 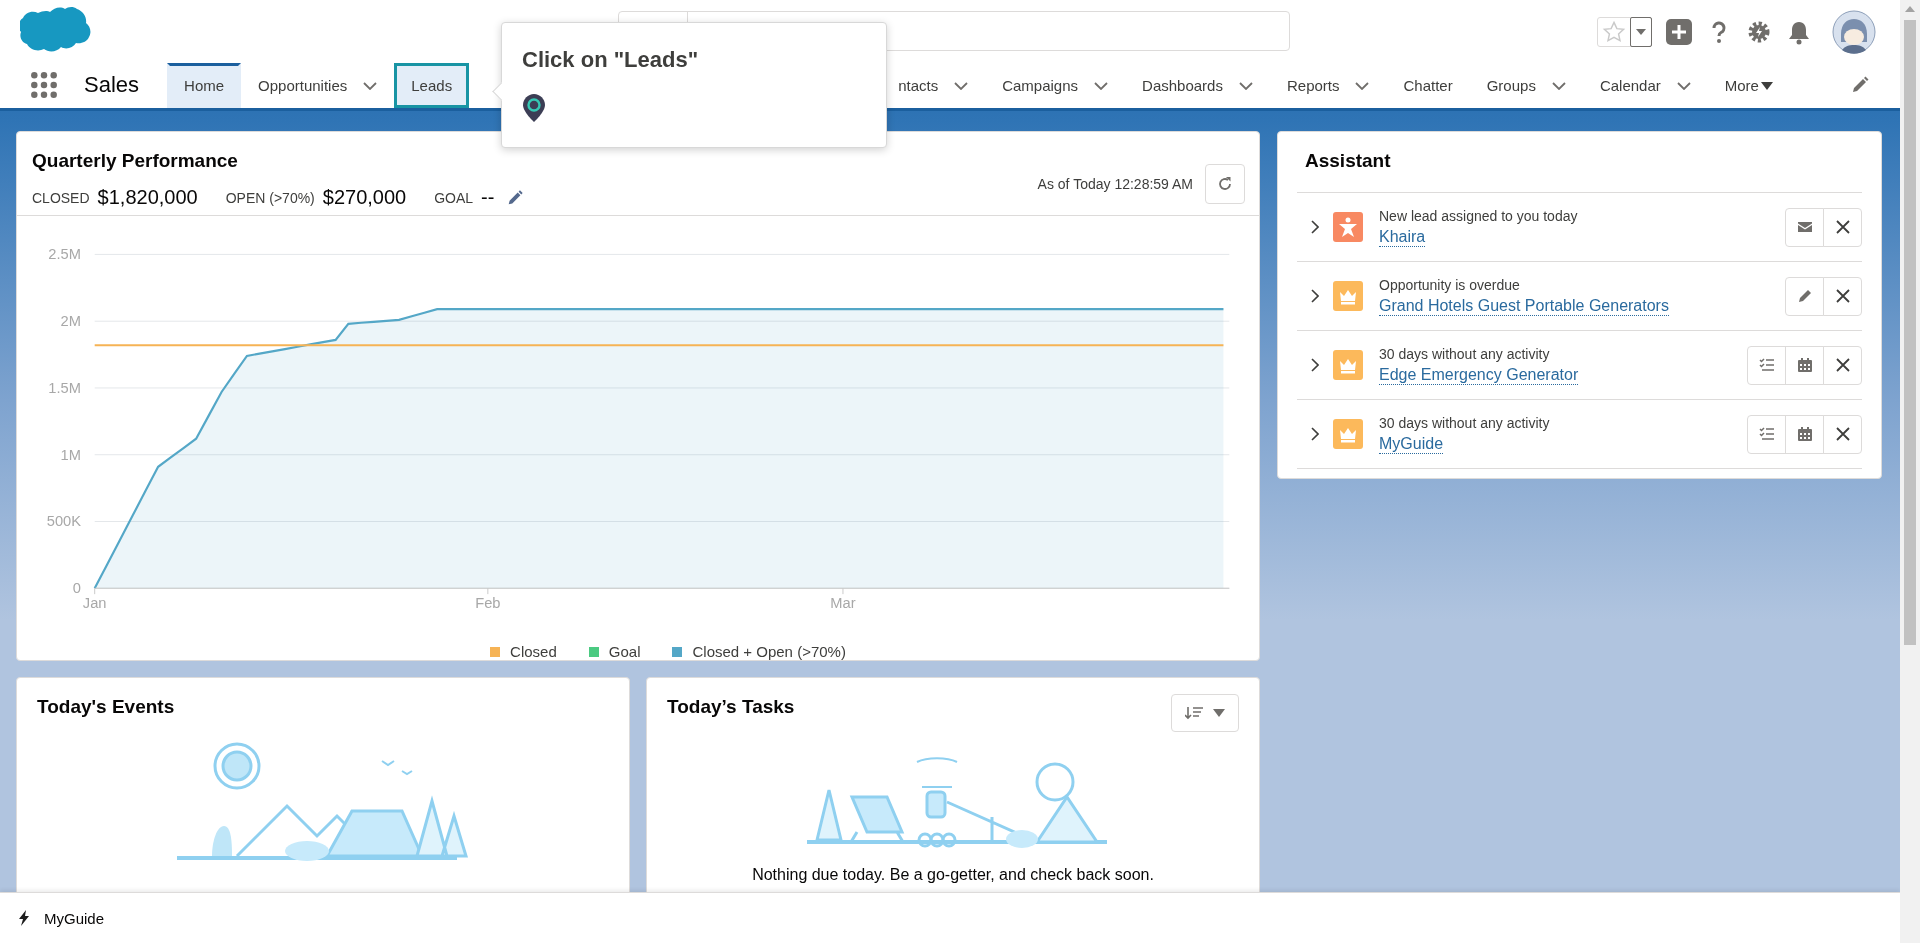 I want to click on record-link: MyGuide, so click(x=1411, y=444).